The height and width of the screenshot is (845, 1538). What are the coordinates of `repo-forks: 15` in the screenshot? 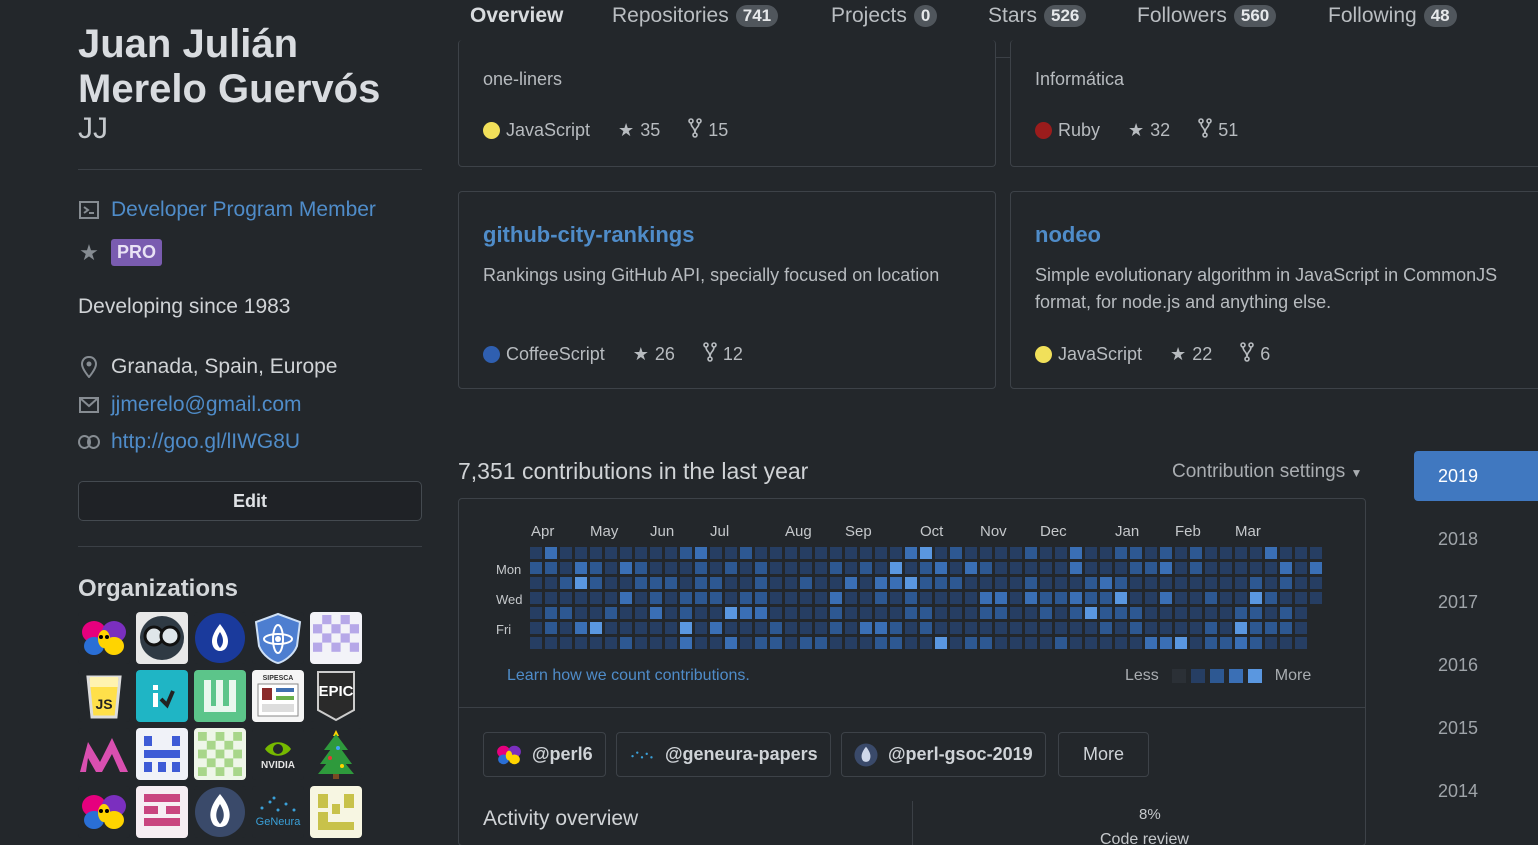 It's located at (708, 130).